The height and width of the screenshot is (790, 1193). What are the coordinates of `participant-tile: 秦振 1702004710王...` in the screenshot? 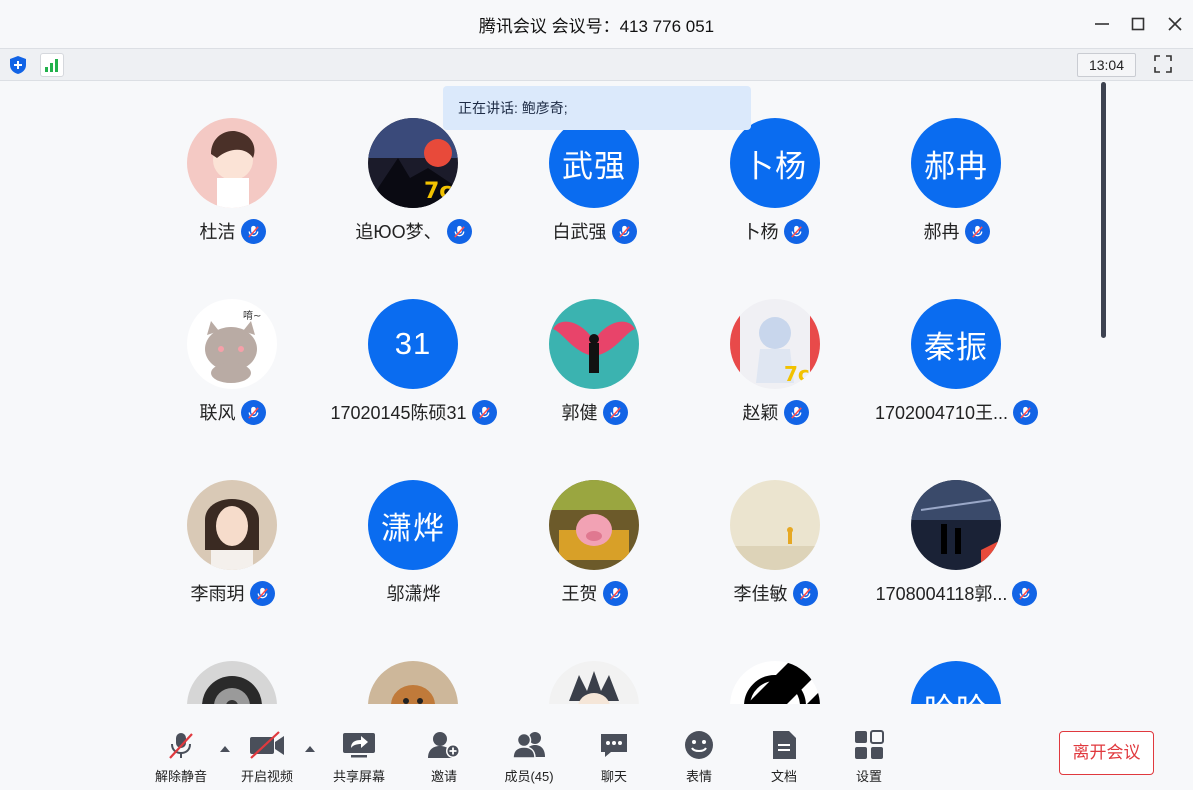 It's located at (956, 353).